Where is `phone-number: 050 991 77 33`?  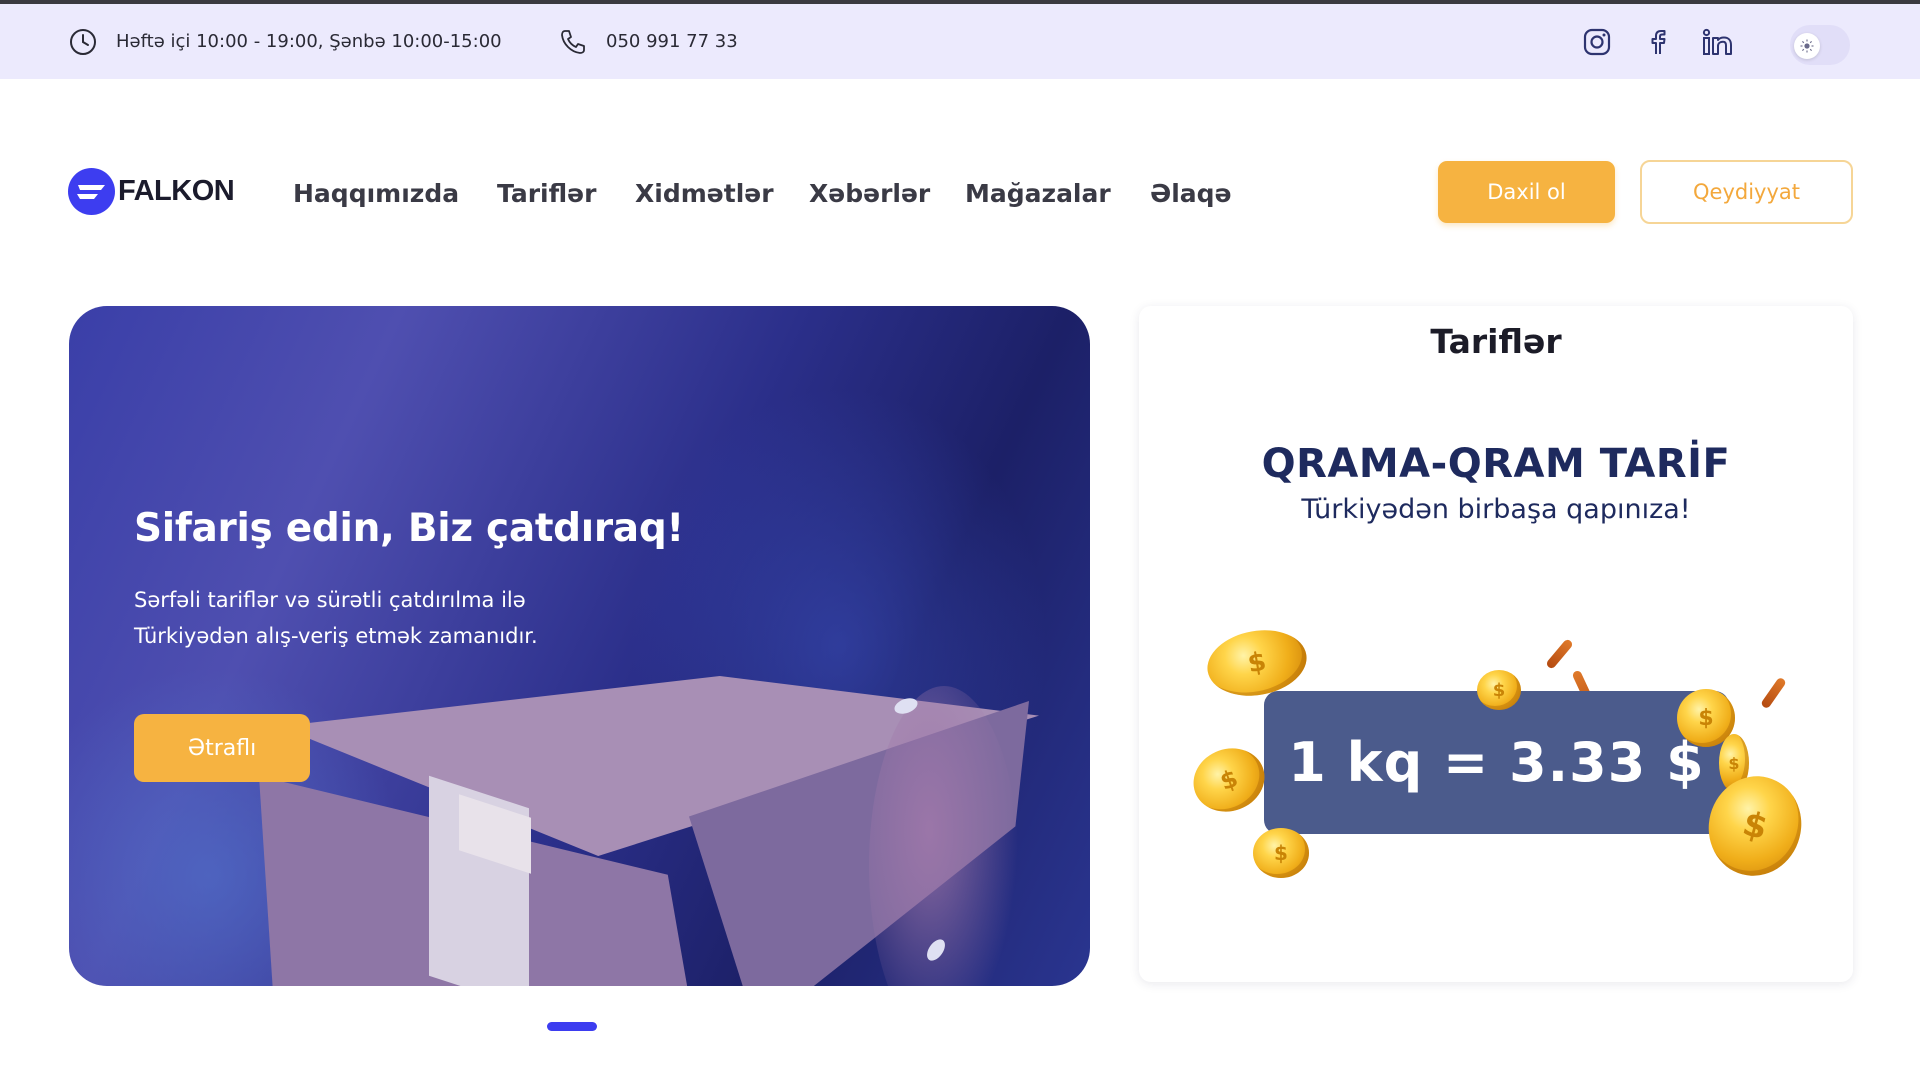
phone-number: 050 991 77 33 is located at coordinates (672, 41).